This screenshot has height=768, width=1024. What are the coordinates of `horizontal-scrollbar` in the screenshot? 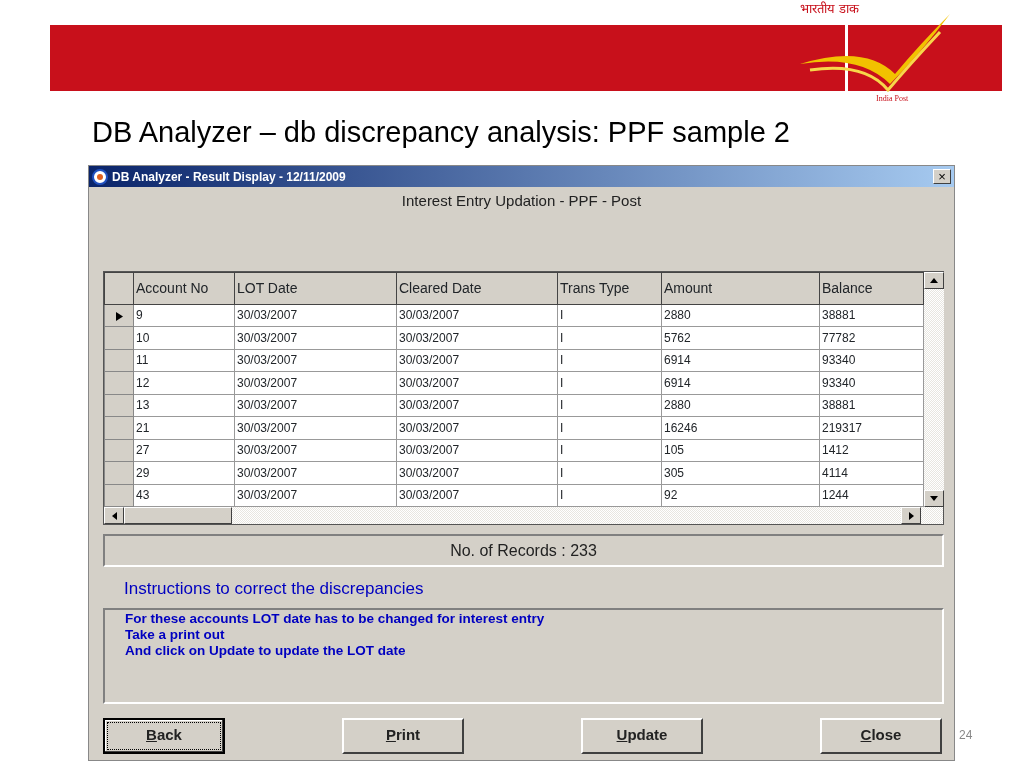 It's located at (523, 515).